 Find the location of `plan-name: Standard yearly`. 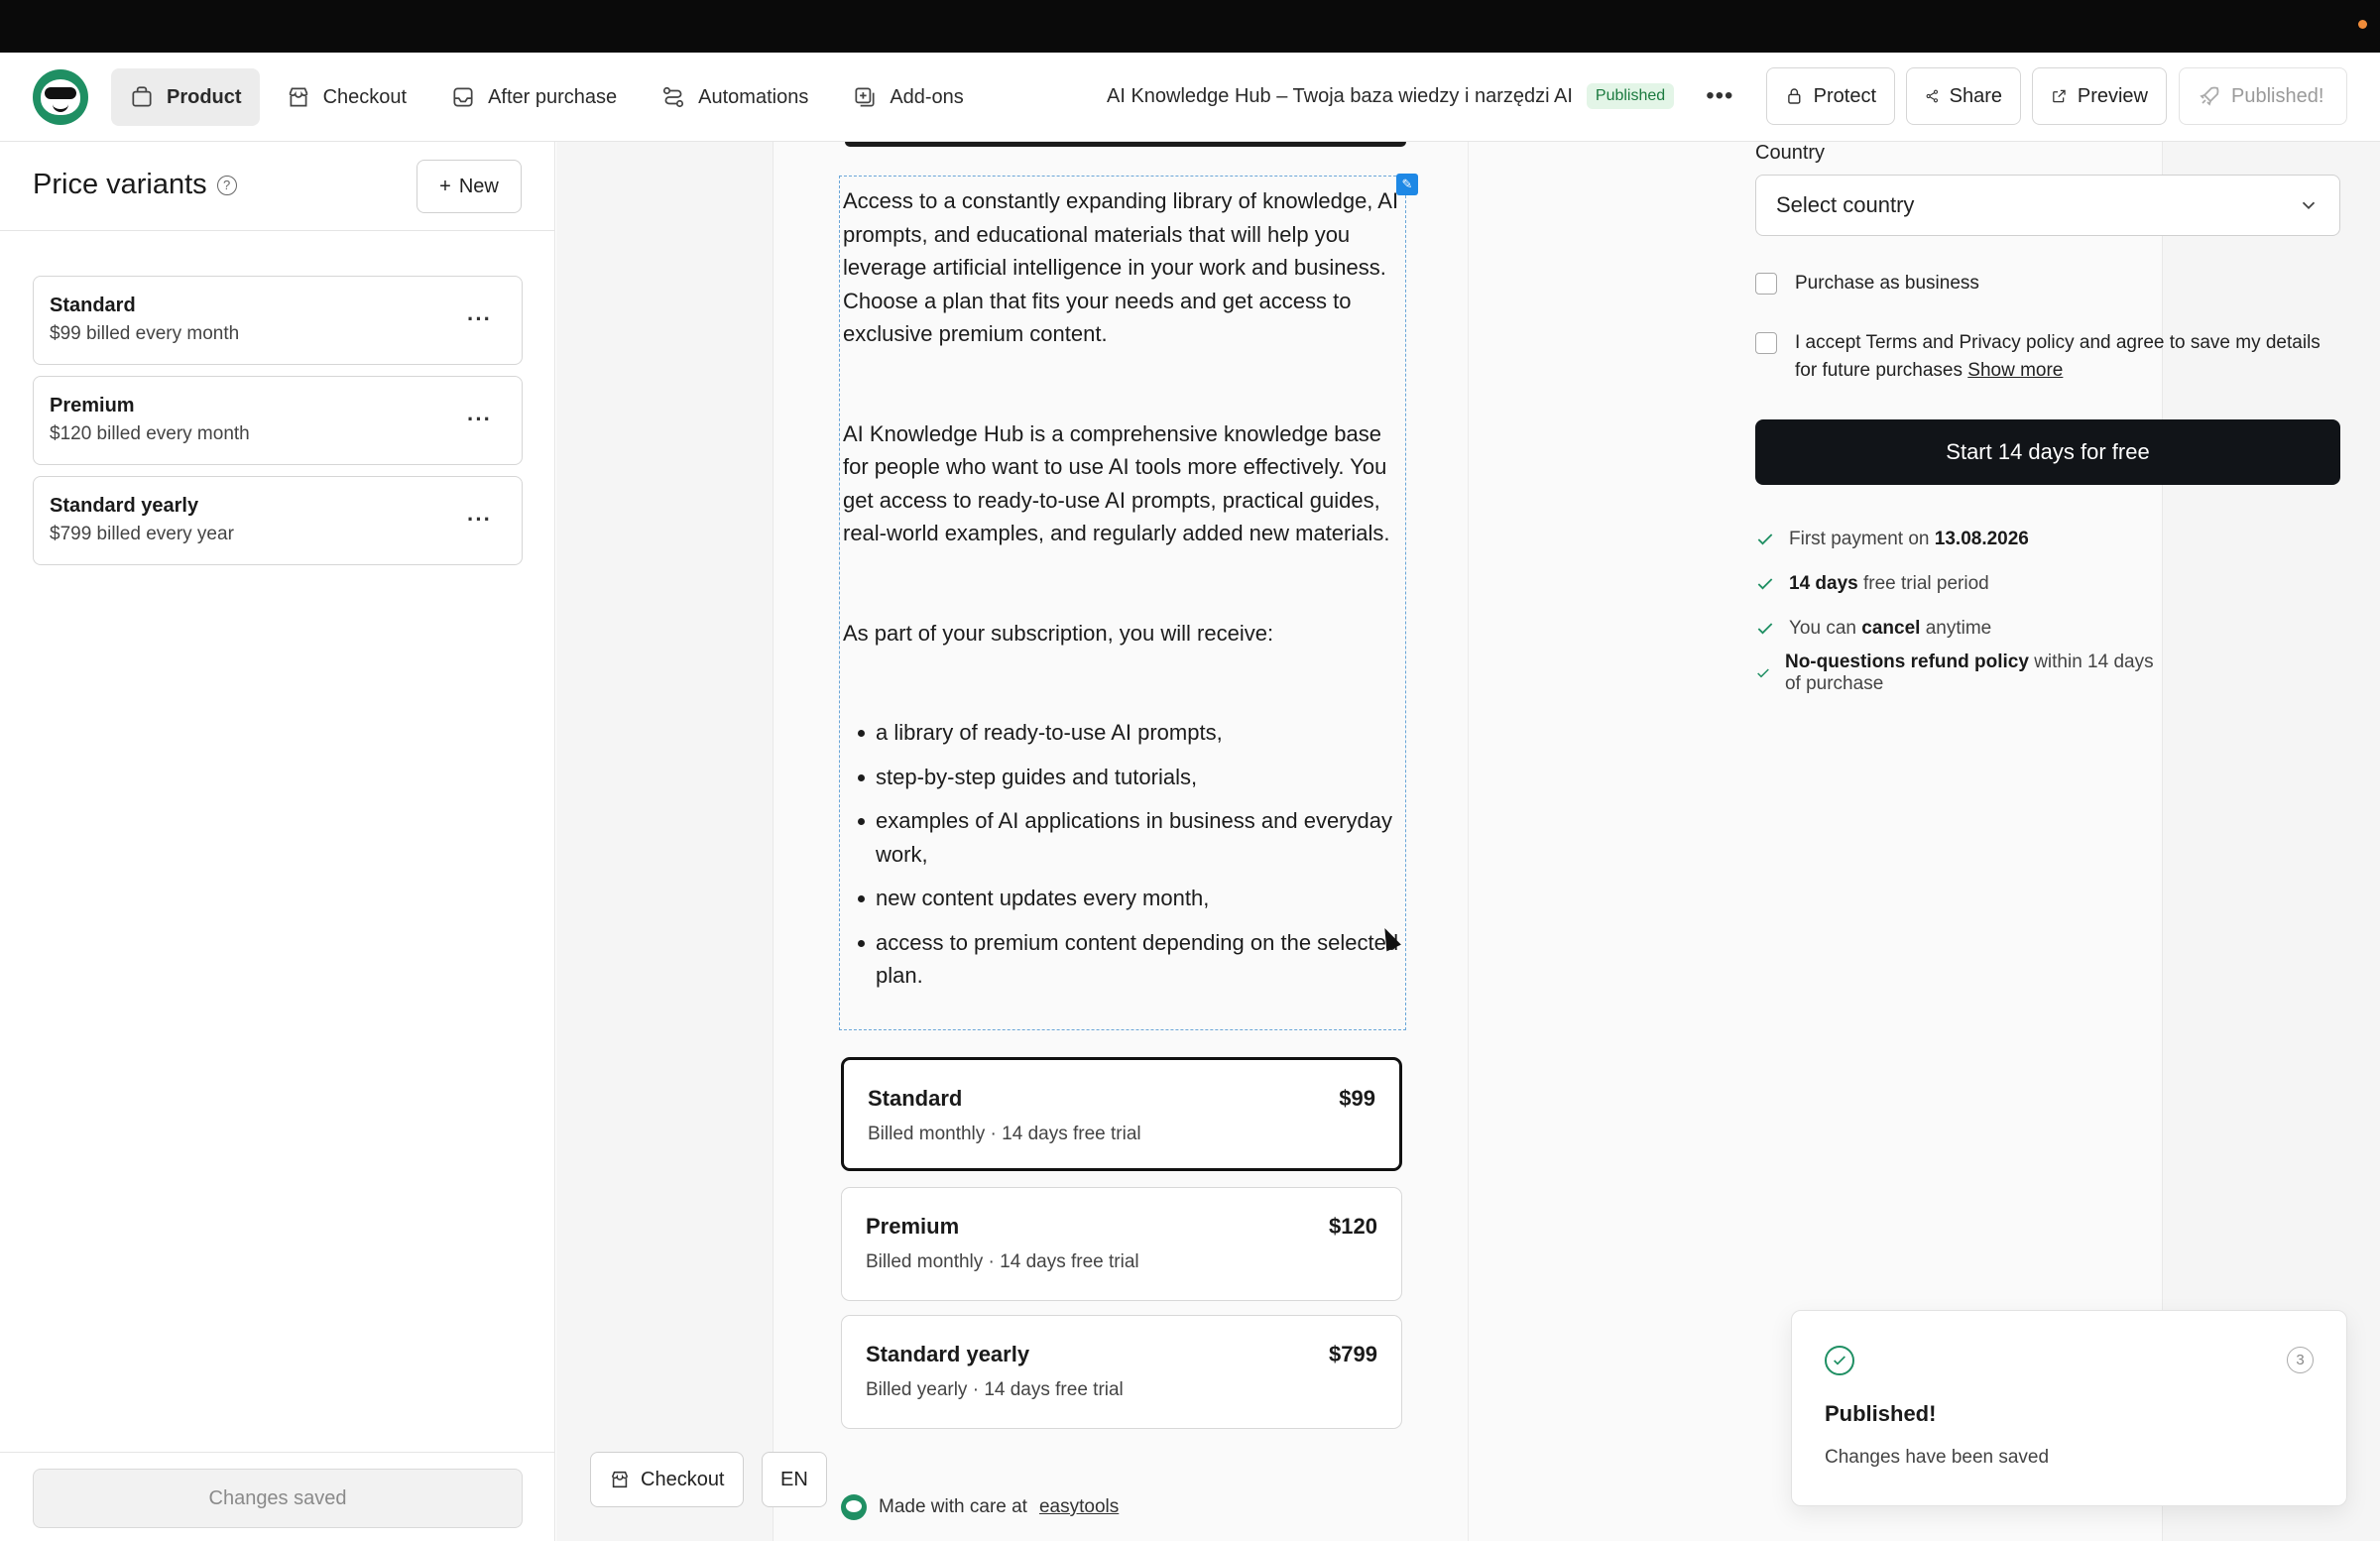

plan-name: Standard yearly is located at coordinates (948, 1354).